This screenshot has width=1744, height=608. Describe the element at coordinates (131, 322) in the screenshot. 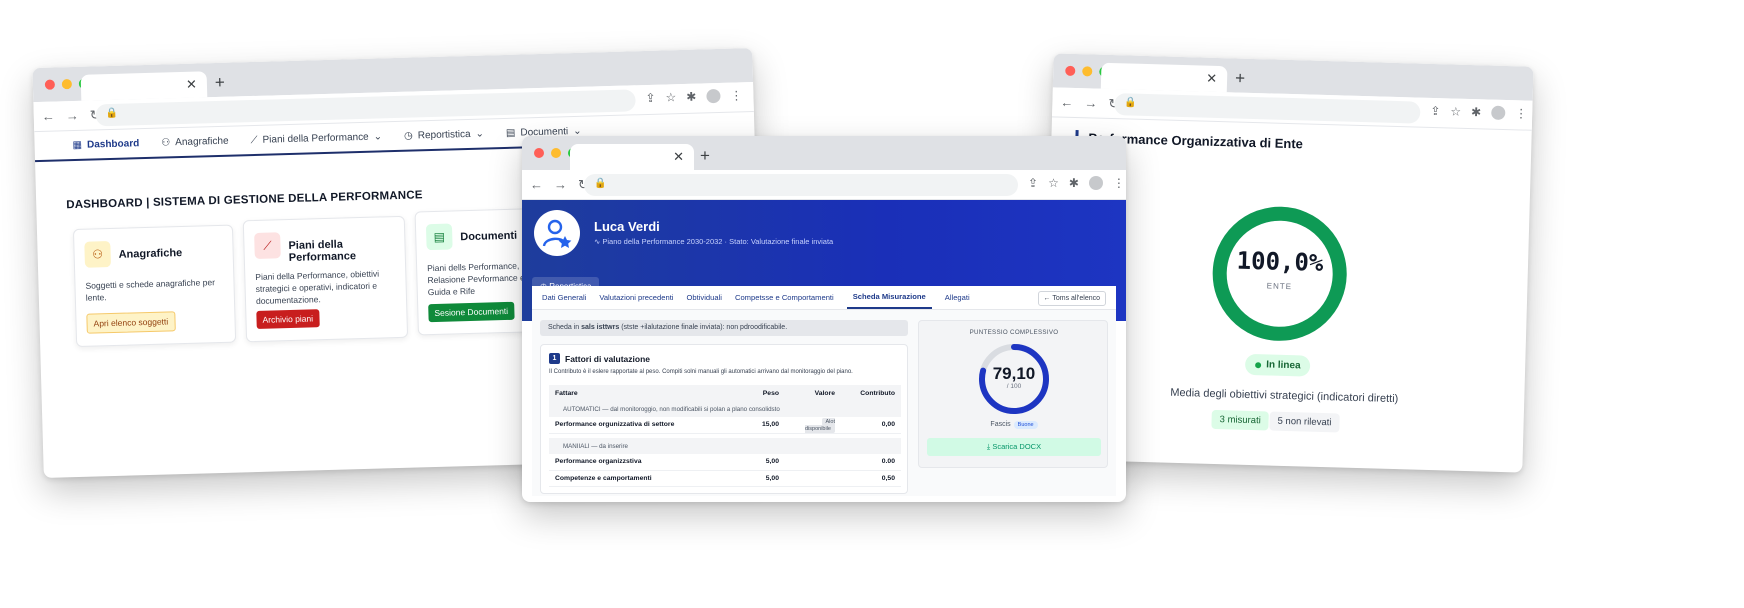

I see `apri-elenco-button: Apri elenco soggetti` at that location.